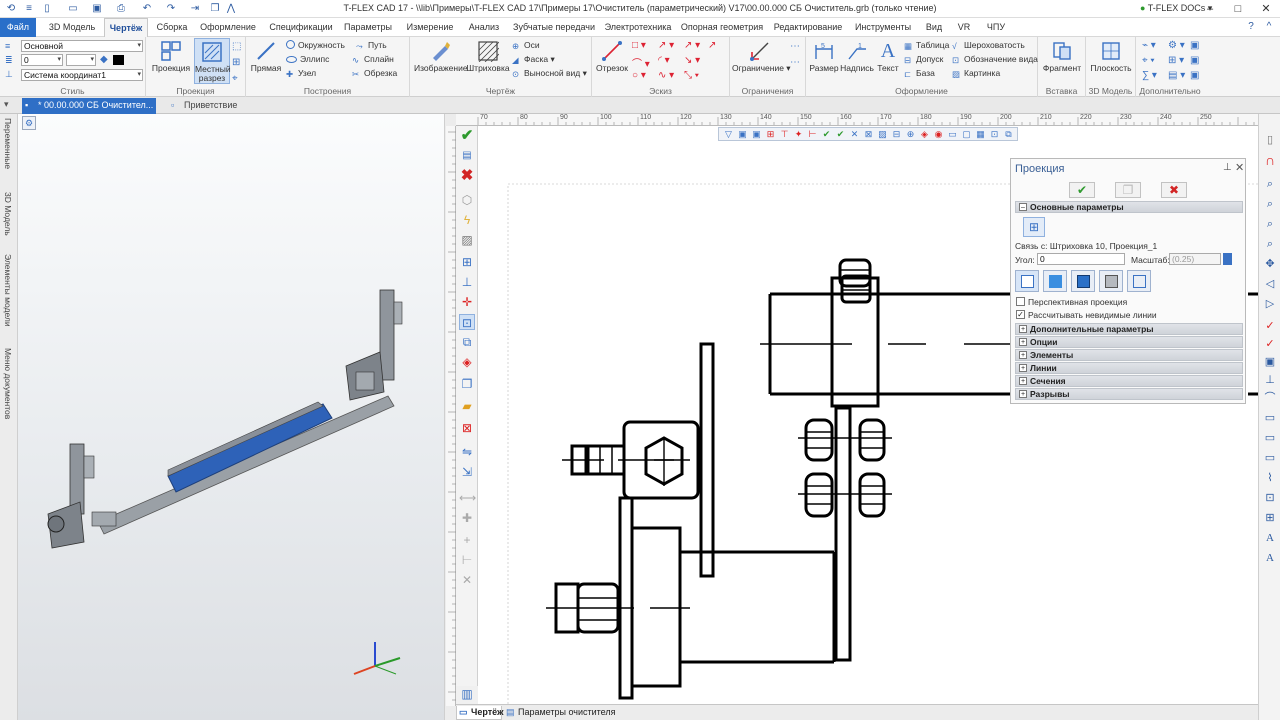  I want to click on tab-assembly: Сборка, so click(172, 27).